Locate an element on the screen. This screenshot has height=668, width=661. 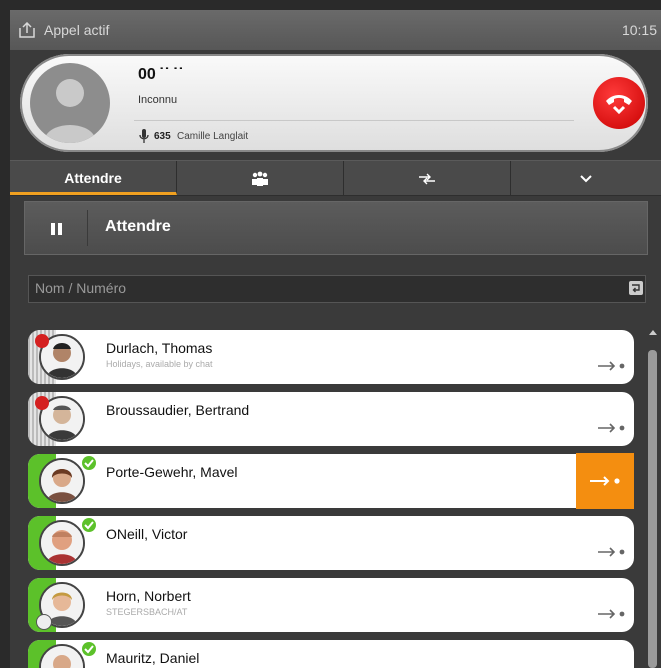
tab-hold: Attendre is located at coordinates (93, 178).